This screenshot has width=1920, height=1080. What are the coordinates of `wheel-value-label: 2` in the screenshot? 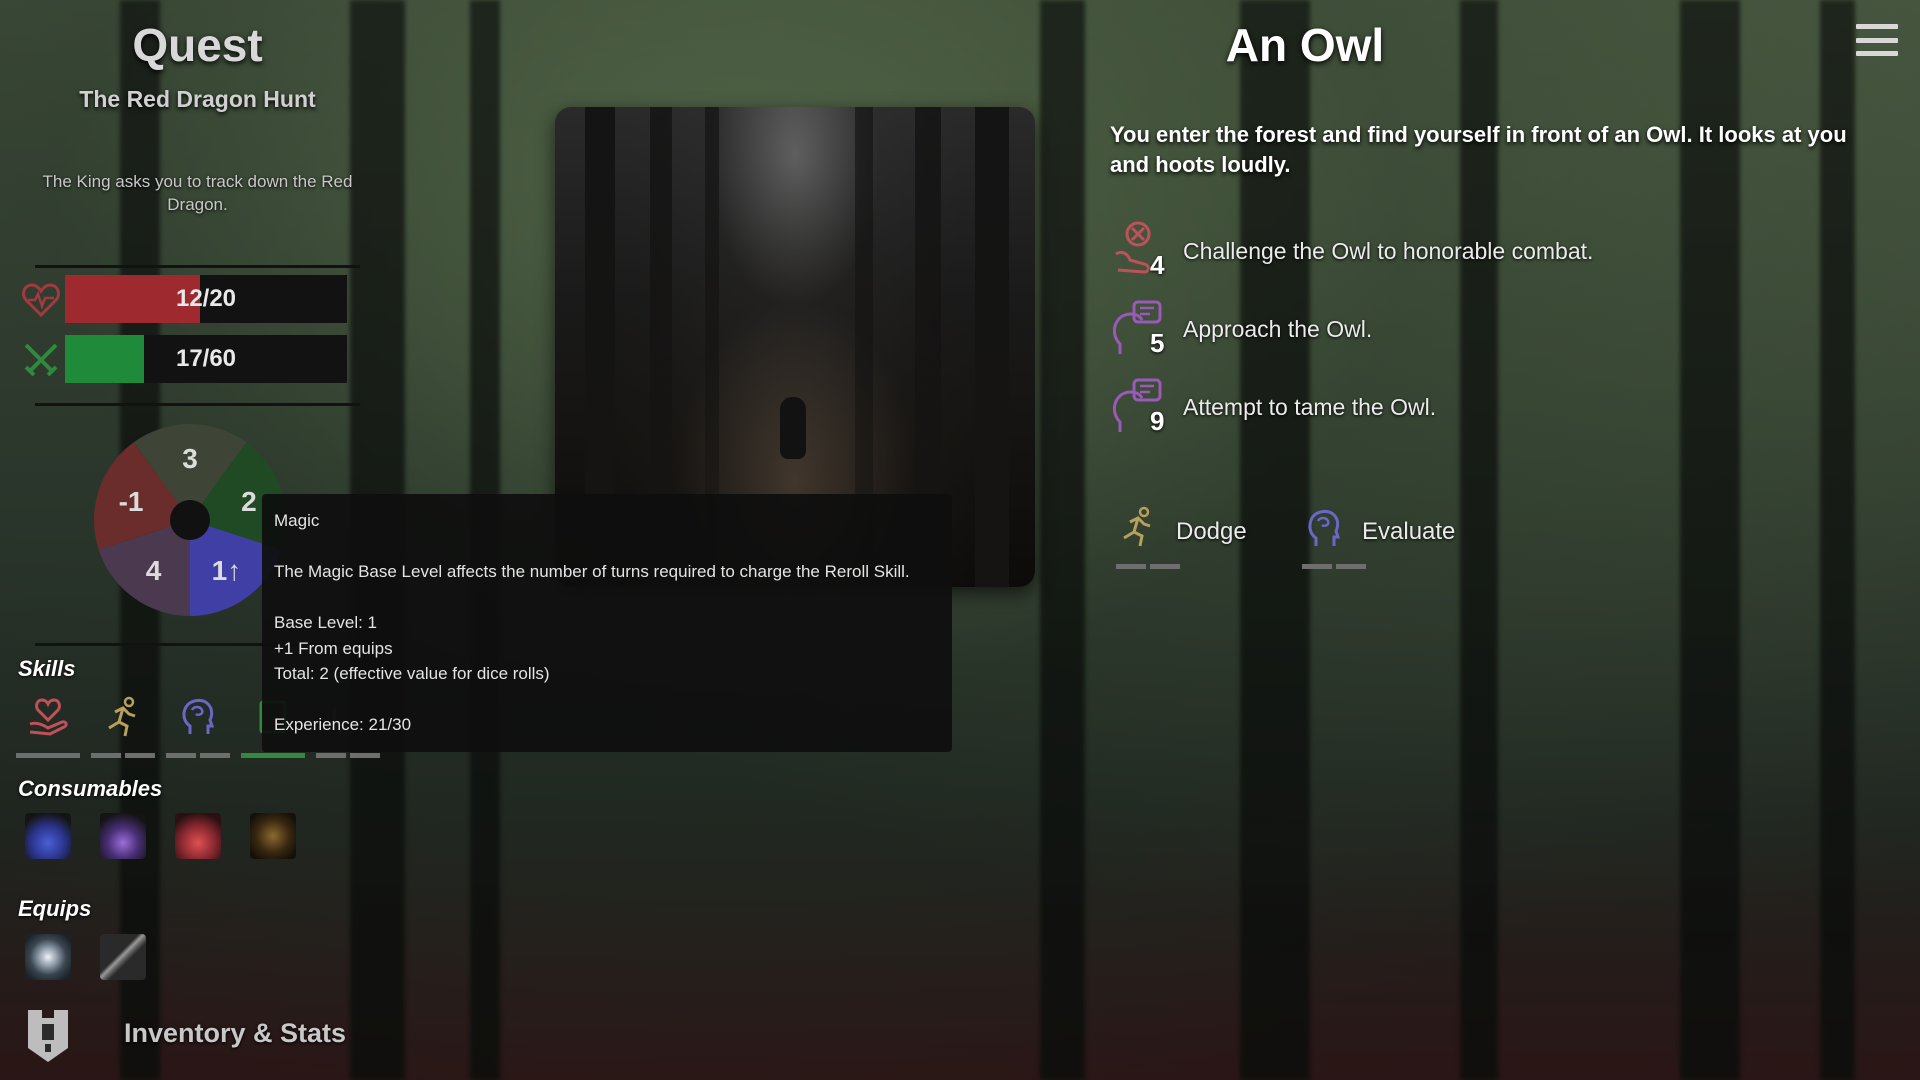 It's located at (249, 501).